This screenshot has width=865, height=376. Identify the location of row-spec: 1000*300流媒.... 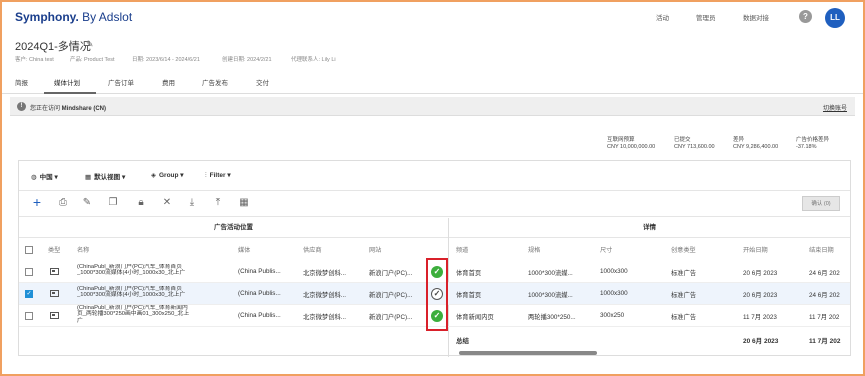
(550, 295).